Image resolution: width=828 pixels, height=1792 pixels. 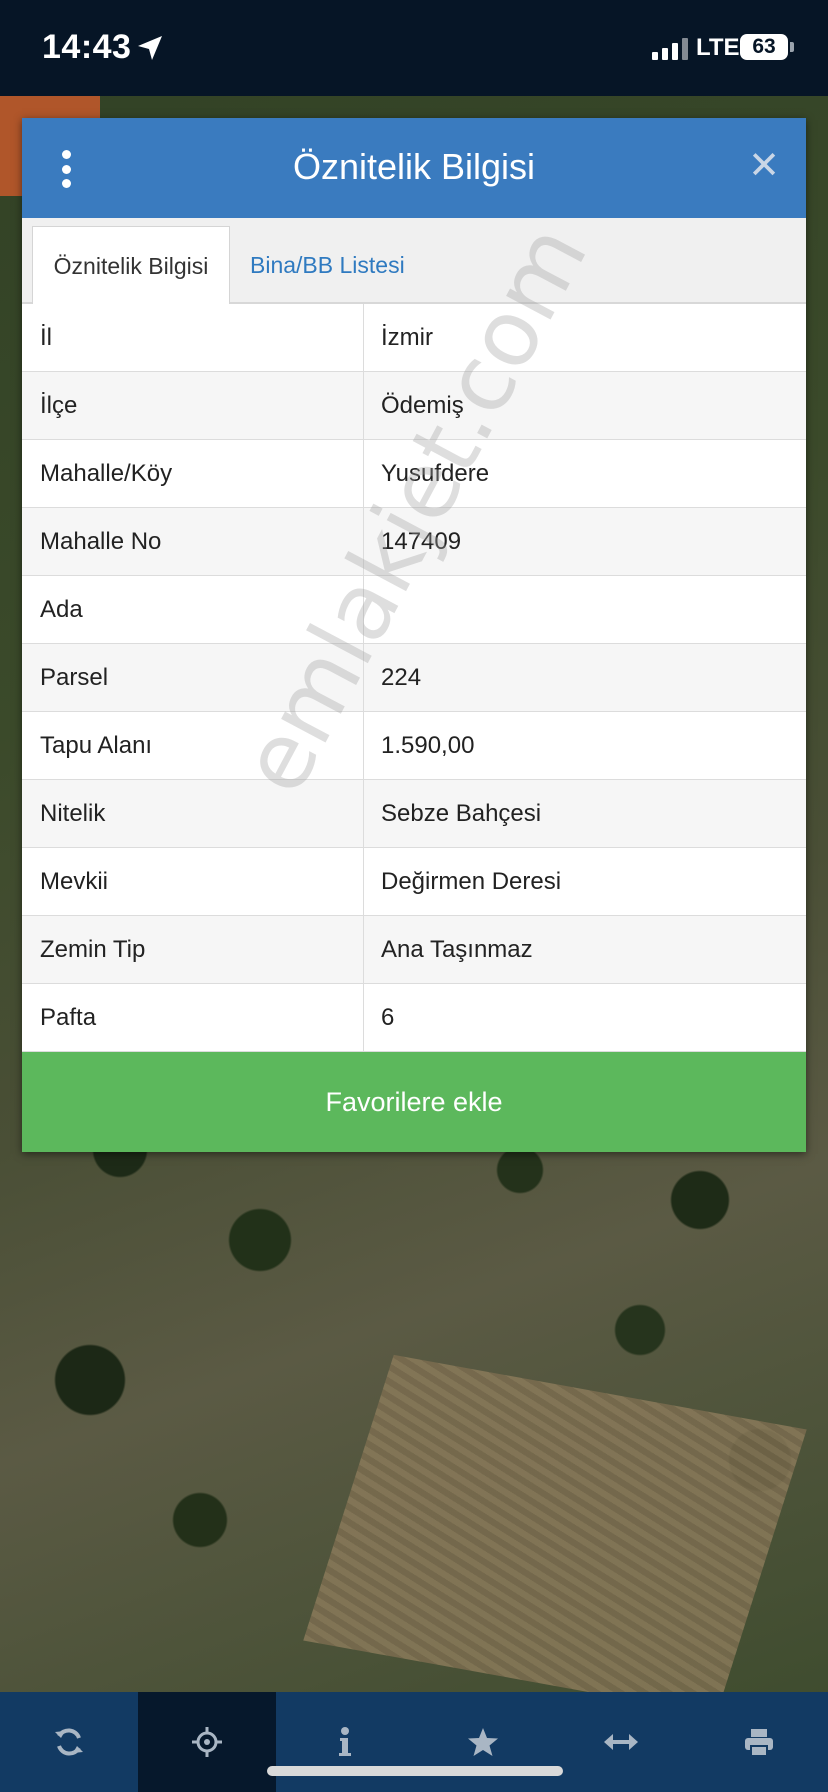 What do you see at coordinates (193, 813) in the screenshot?
I see `attribute-key: Nitelik` at bounding box center [193, 813].